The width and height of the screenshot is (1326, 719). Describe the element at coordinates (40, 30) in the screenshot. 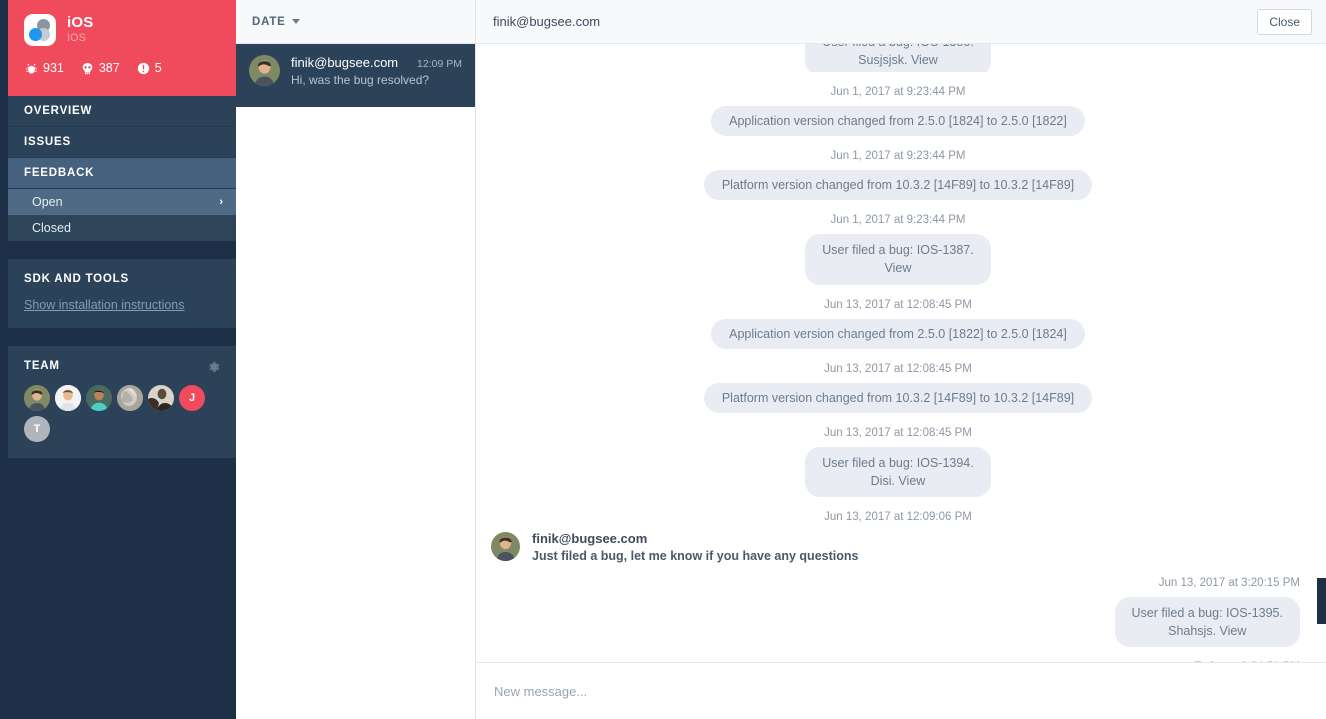

I see `ios-app-icon` at that location.